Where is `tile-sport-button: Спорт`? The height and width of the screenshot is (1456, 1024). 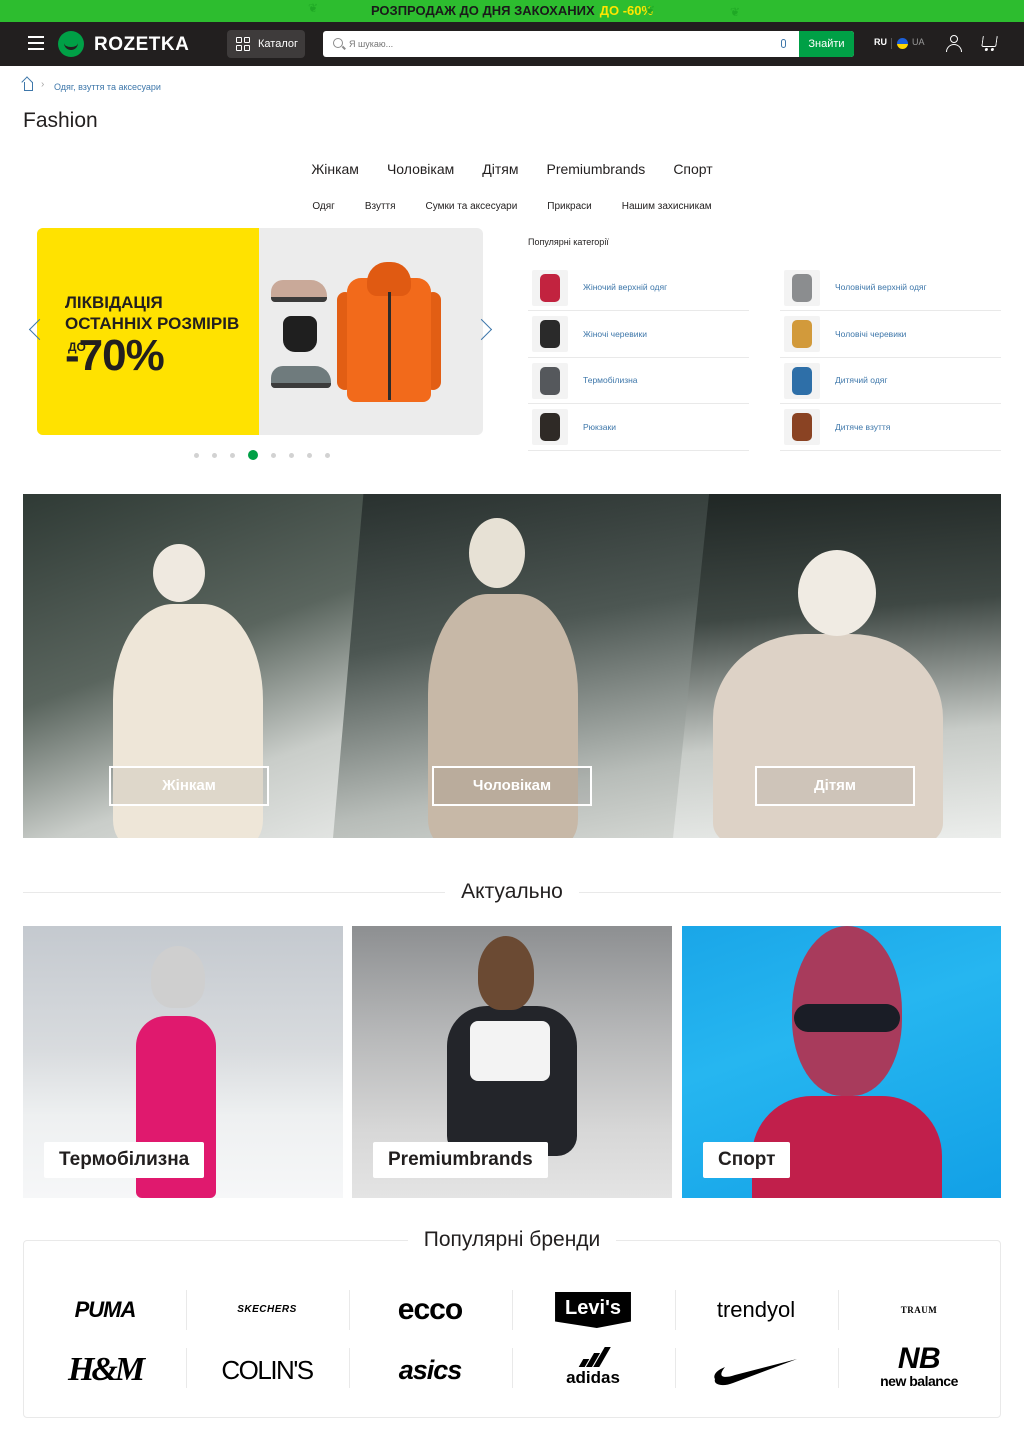 tile-sport-button: Спорт is located at coordinates (747, 1160).